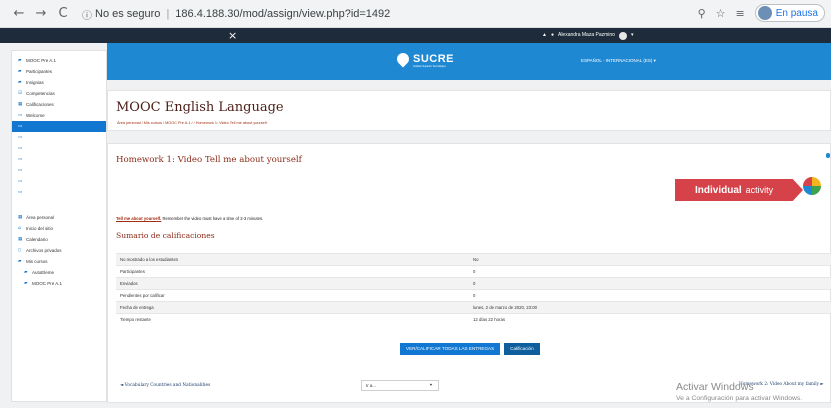 The image size is (831, 408). What do you see at coordinates (450, 349) in the screenshot?
I see `view-grade-submissions-button: VER/CALIFICAR TODAS LAS ENTREGAS` at bounding box center [450, 349].